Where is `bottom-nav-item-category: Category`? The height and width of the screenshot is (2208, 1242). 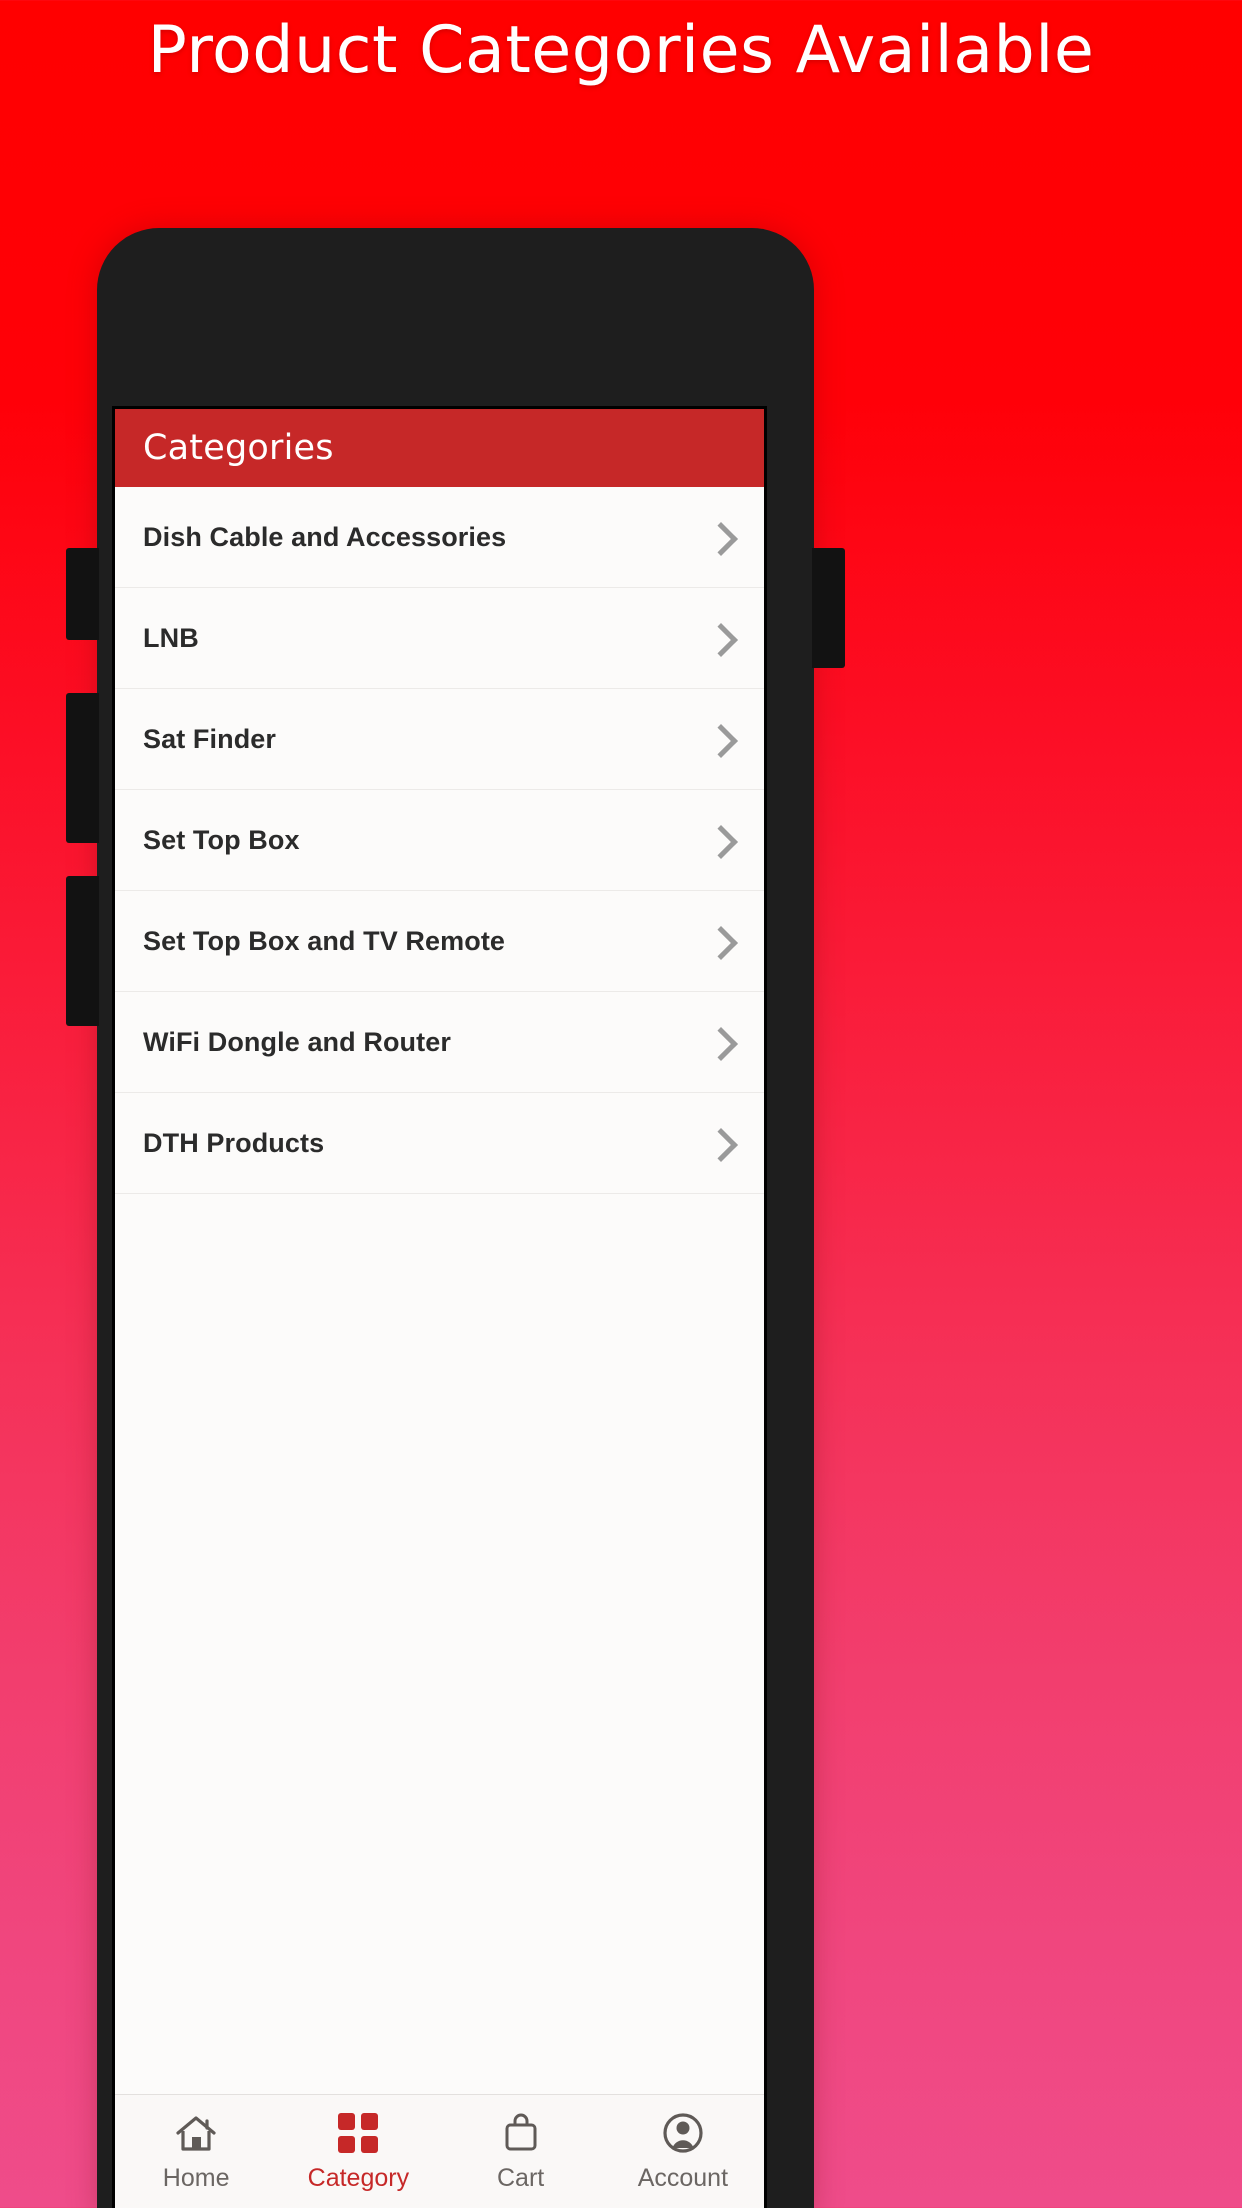 bottom-nav-item-category: Category is located at coordinates (358, 2152).